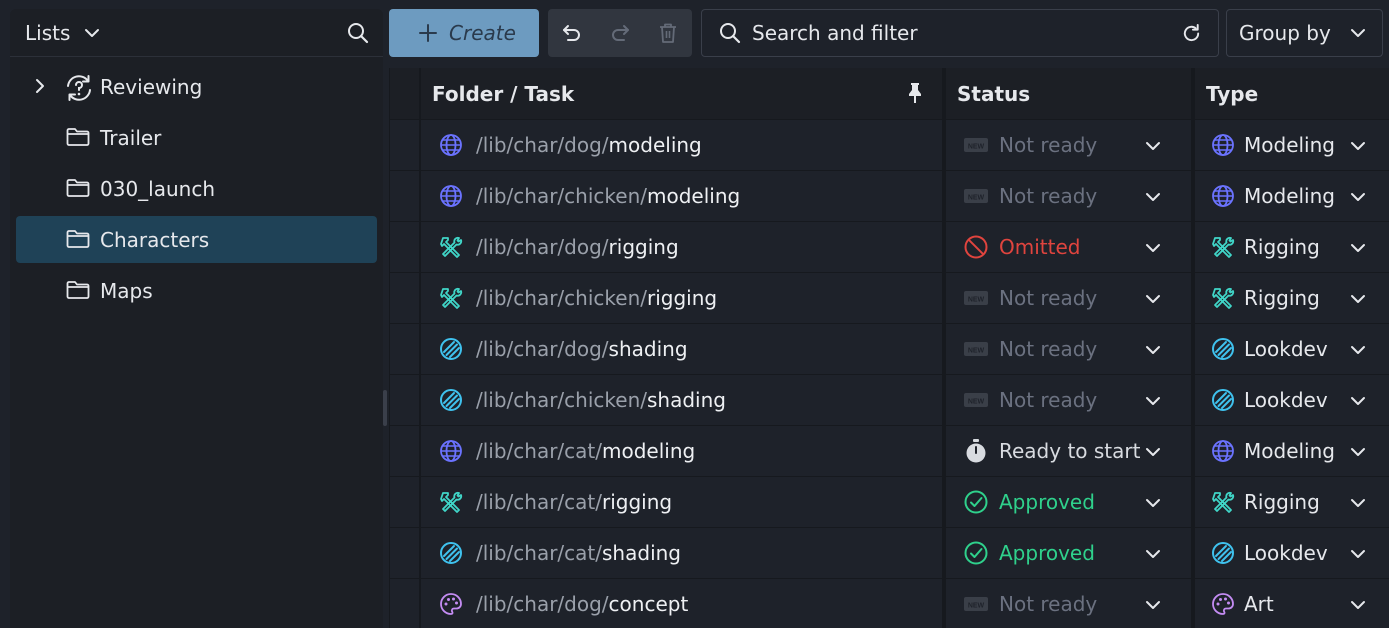 The image size is (1389, 628). I want to click on folder-task-cell: /lib/char/chicken/modeling, so click(681, 196).